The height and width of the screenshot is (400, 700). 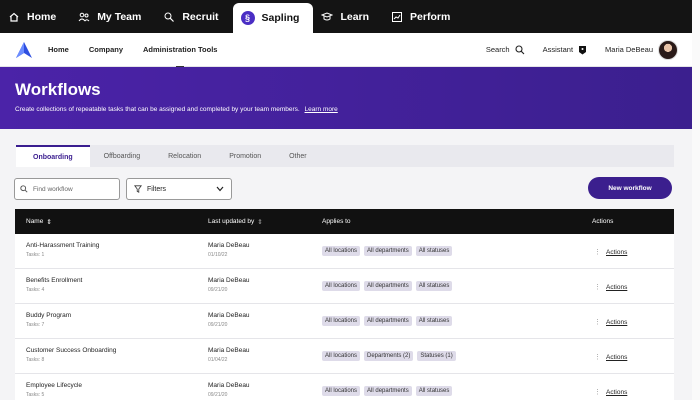 I want to click on column-header-name: Name ⇕, so click(x=39, y=222).